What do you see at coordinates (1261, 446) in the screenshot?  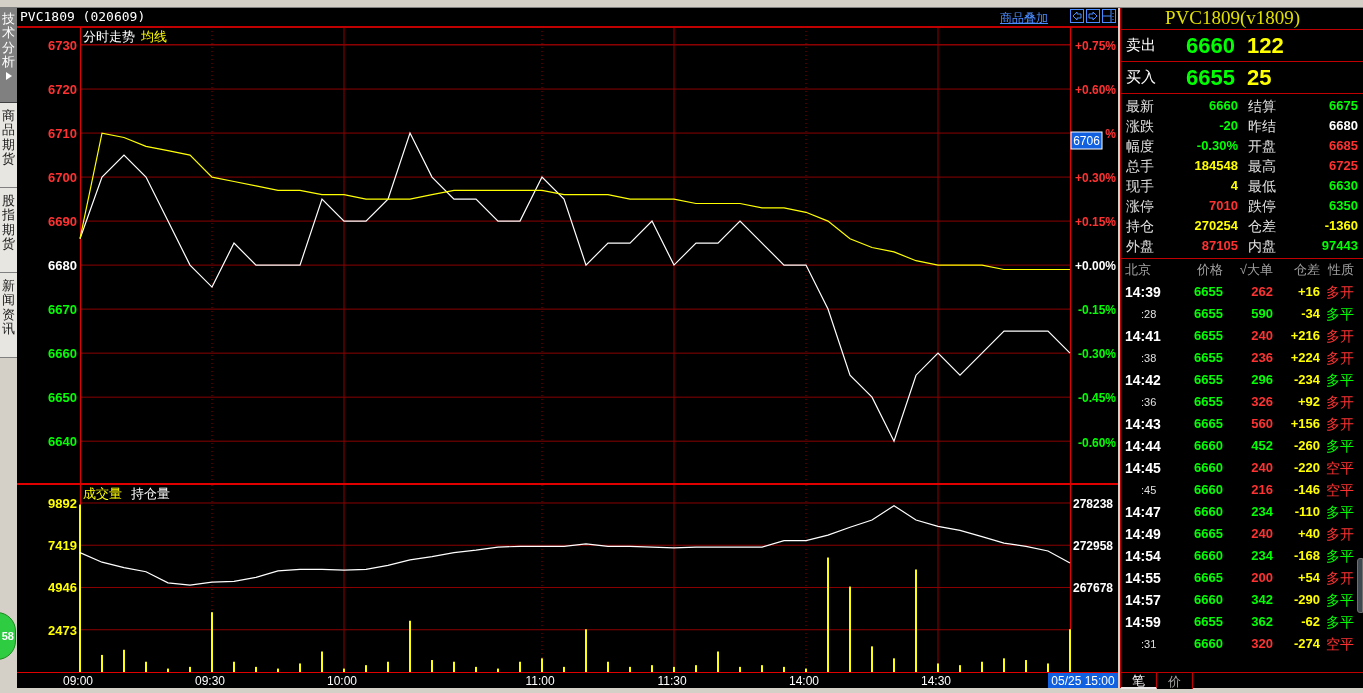 I see `tick-volume: 452` at bounding box center [1261, 446].